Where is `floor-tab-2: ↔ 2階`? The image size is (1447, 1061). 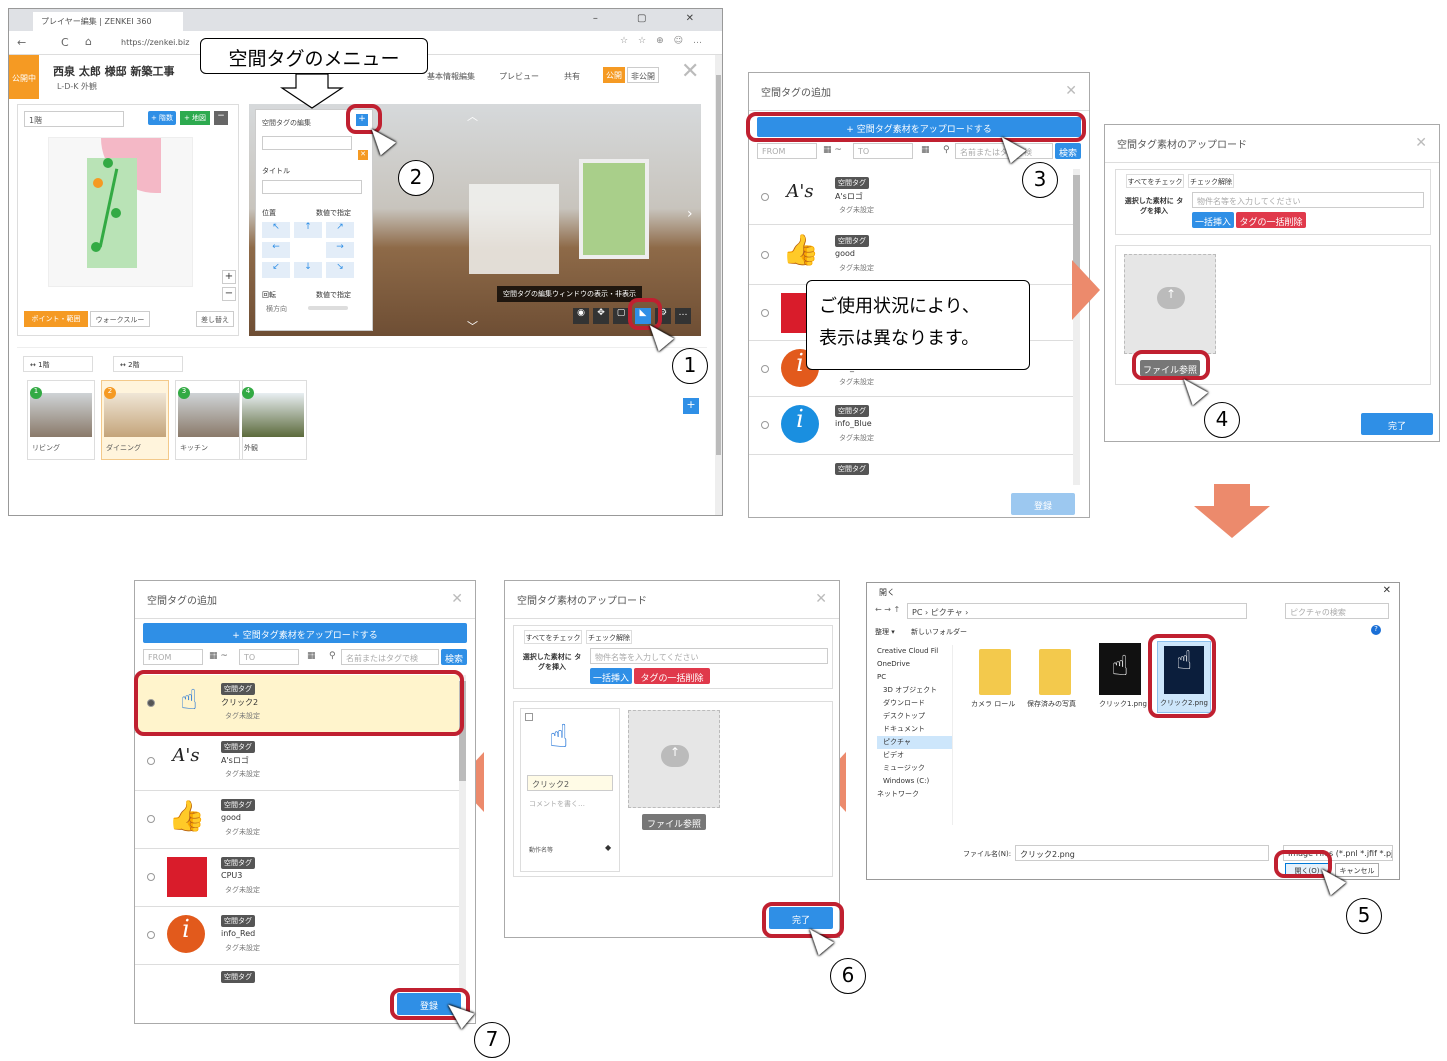 floor-tab-2: ↔ 2階 is located at coordinates (148, 364).